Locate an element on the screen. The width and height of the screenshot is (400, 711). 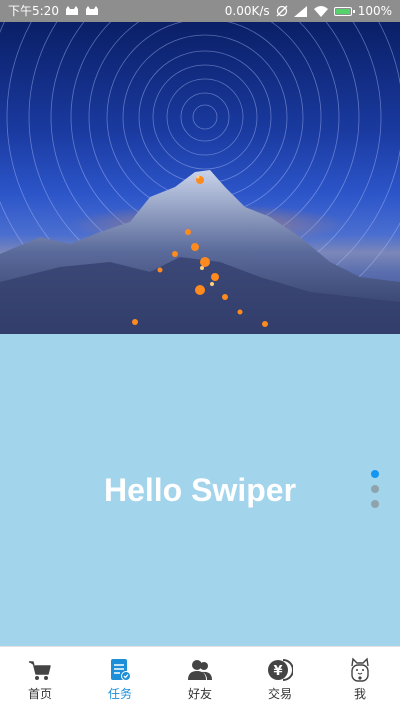
status-left: 下午5:20 is located at coordinates (53, 11).